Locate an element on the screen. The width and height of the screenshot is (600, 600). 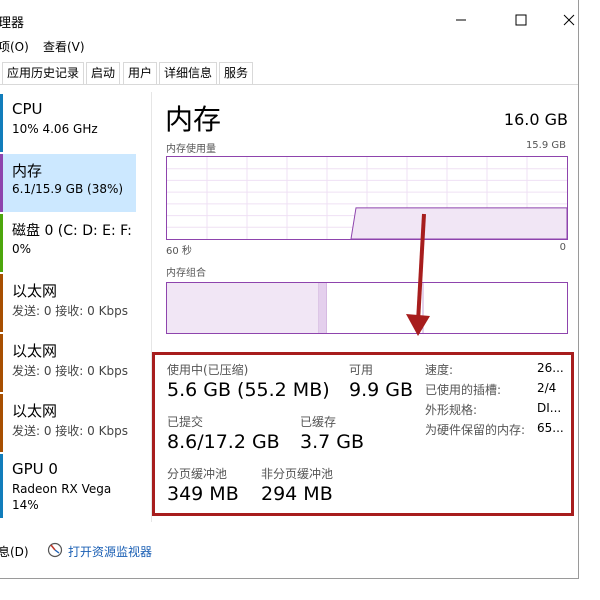
composition-label: 内存组合 is located at coordinates (186, 273).